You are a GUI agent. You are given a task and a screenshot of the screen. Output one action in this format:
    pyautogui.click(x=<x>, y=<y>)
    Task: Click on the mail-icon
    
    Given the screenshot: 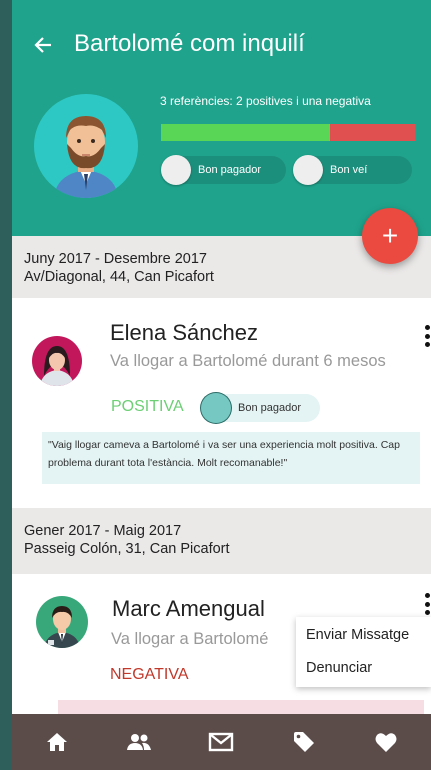 What is the action you would take?
    pyautogui.click(x=221, y=742)
    